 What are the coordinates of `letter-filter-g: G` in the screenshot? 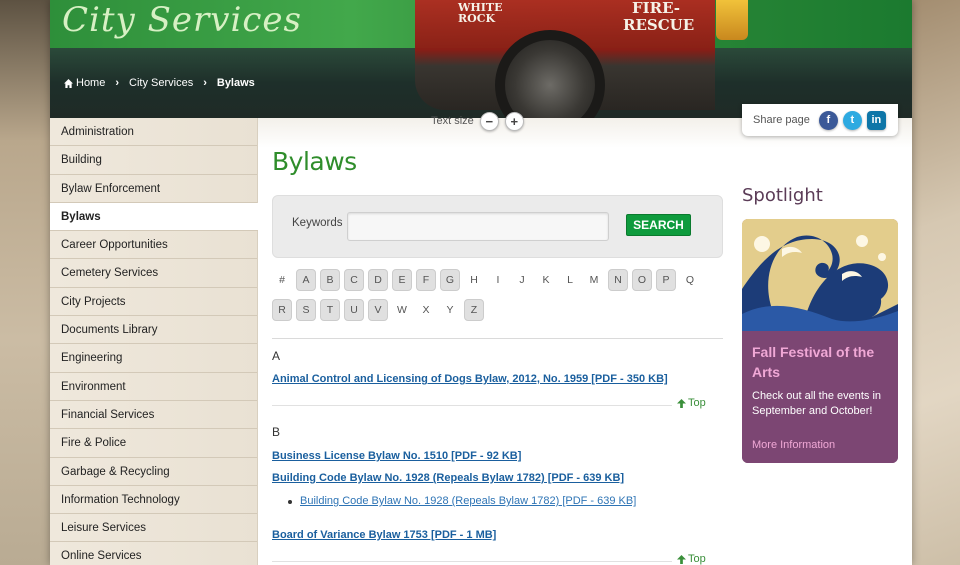 It's located at (450, 280).